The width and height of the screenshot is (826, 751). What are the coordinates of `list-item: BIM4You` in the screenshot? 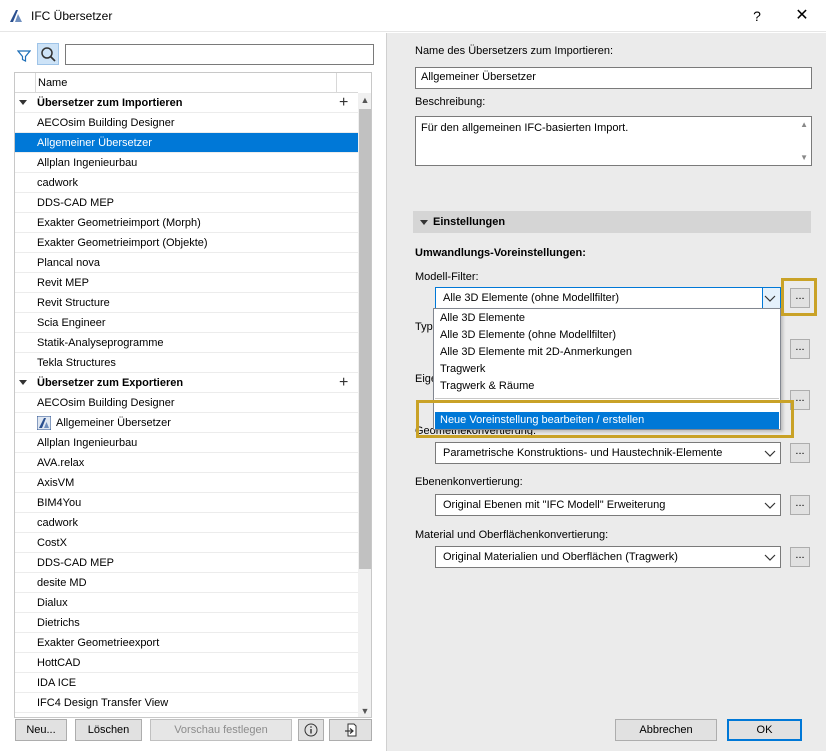 It's located at (186, 503).